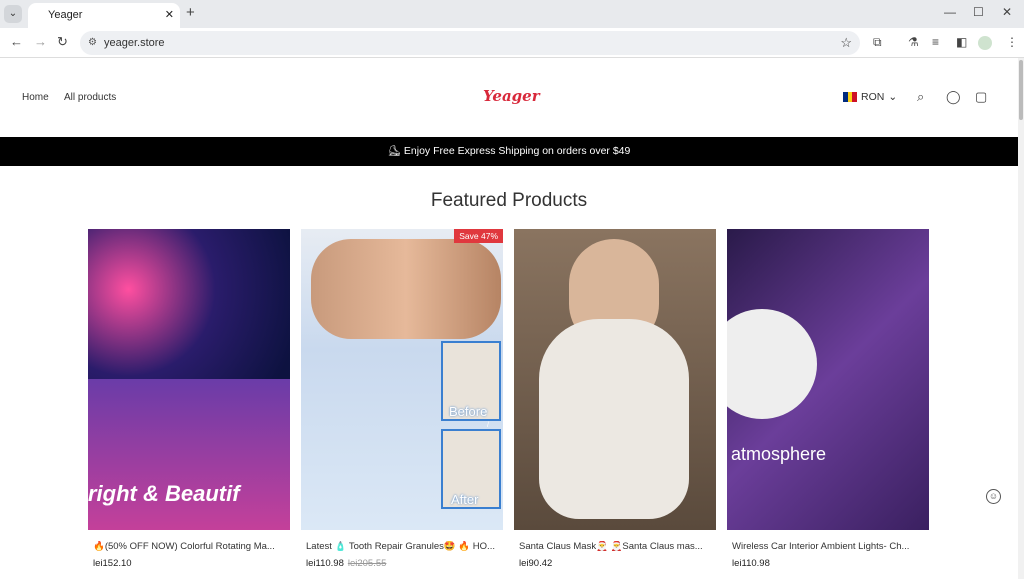  I want to click on close-window-button: ✕, so click(1007, 12).